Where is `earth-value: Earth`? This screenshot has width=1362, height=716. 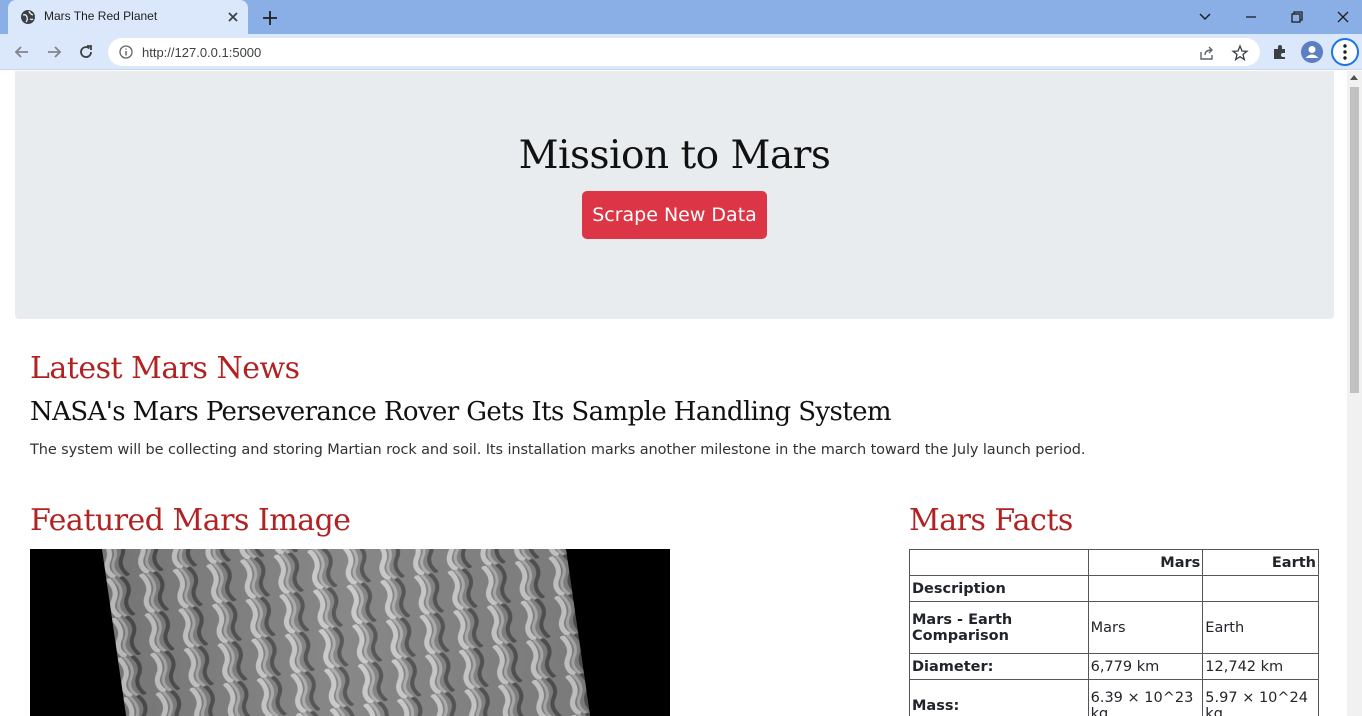 earth-value: Earth is located at coordinates (1260, 627).